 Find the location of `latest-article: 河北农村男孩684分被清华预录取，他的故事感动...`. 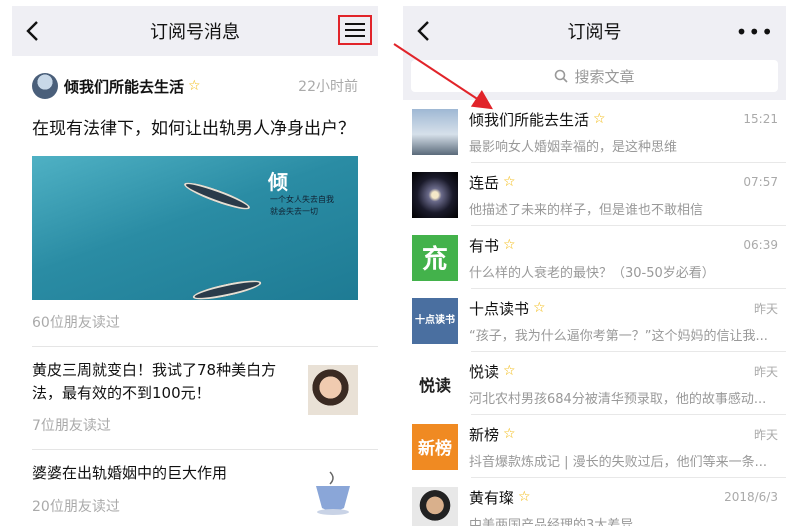

latest-article: 河北农村男孩684分被清华预录取，他的故事感动... is located at coordinates (618, 399).